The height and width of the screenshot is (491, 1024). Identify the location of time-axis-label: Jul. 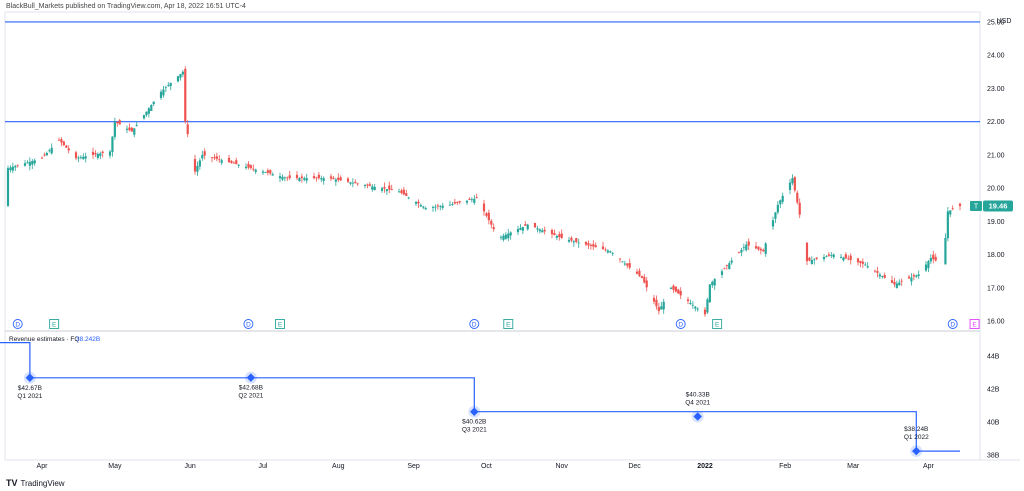
(263, 466).